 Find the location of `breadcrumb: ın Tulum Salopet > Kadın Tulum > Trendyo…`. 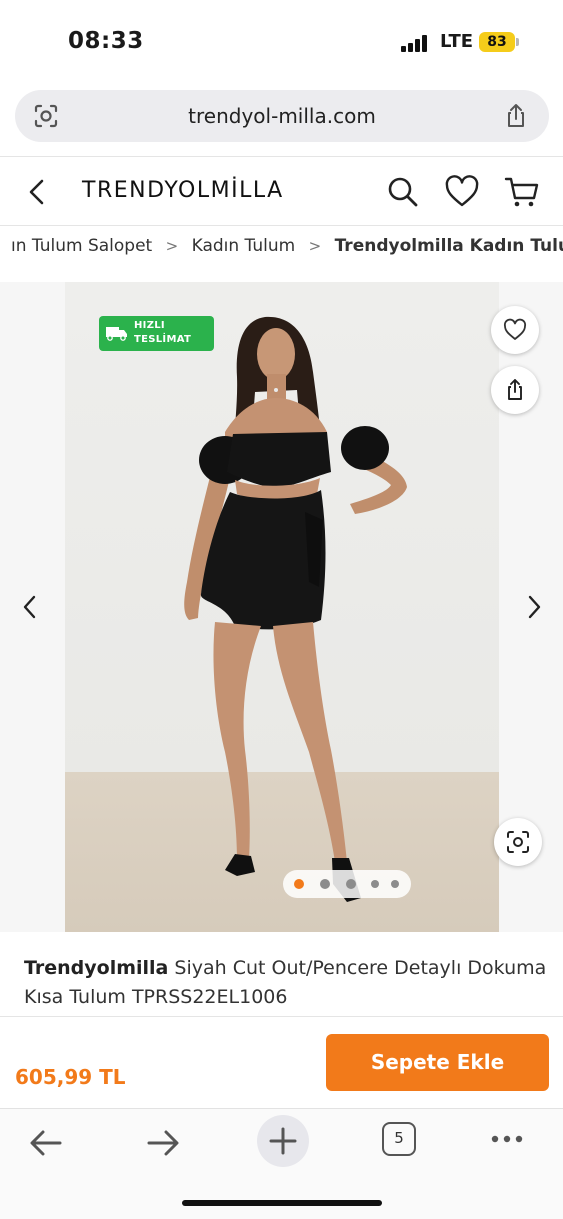

breadcrumb: ın Tulum Salopet > Kadın Tulum > Trendyo… is located at coordinates (281, 252).